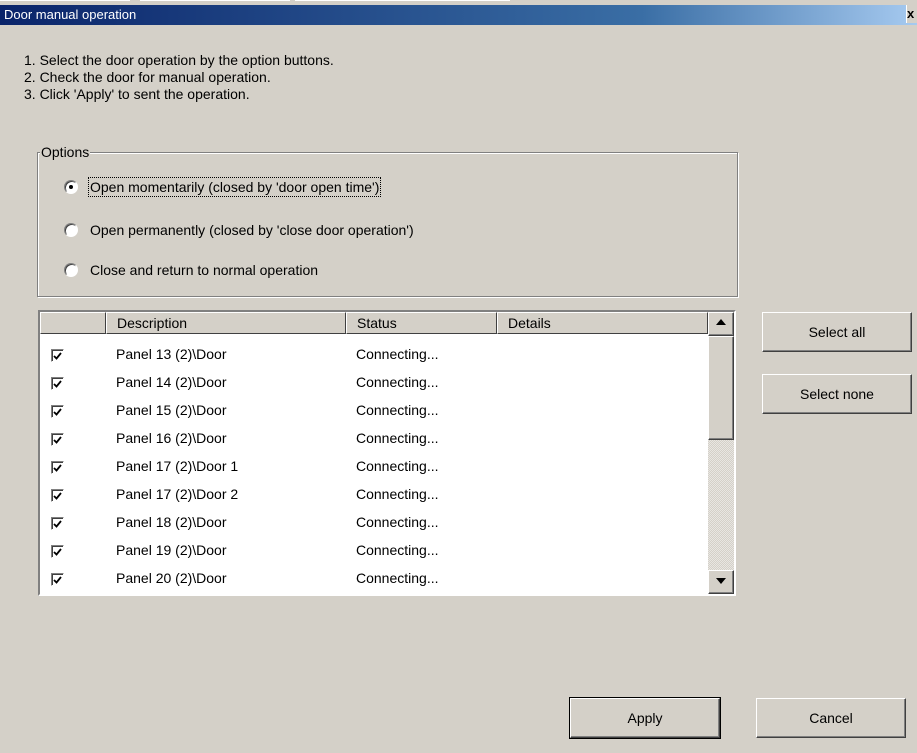 This screenshot has height=753, width=917. Describe the element at coordinates (171, 410) in the screenshot. I see `row-description: Panel 15 (2)\Door` at that location.